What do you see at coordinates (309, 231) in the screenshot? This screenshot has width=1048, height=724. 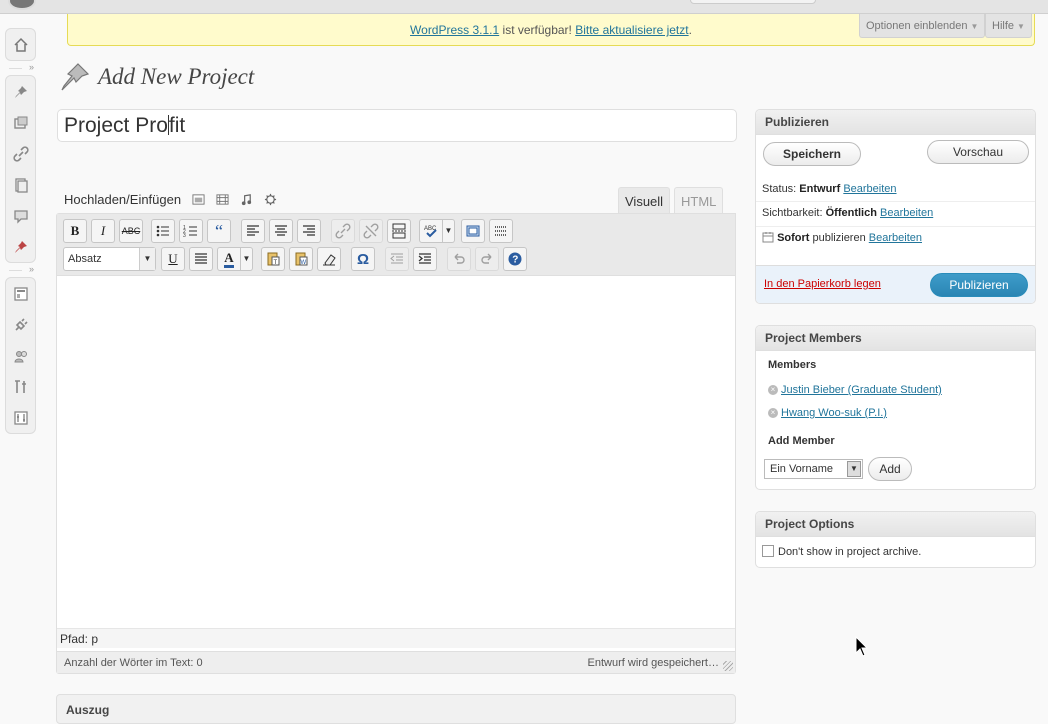 I see `align-right-button` at bounding box center [309, 231].